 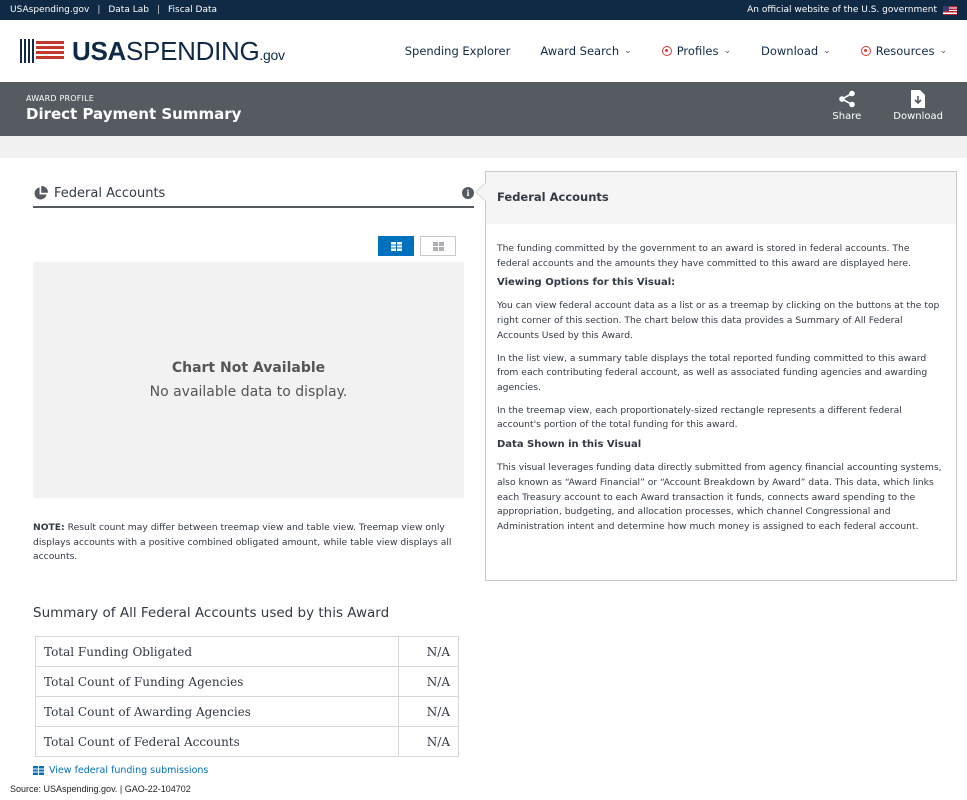 I want to click on source-caption: Source: USAspending.gov. | GAO-22-104702, so click(x=100, y=789).